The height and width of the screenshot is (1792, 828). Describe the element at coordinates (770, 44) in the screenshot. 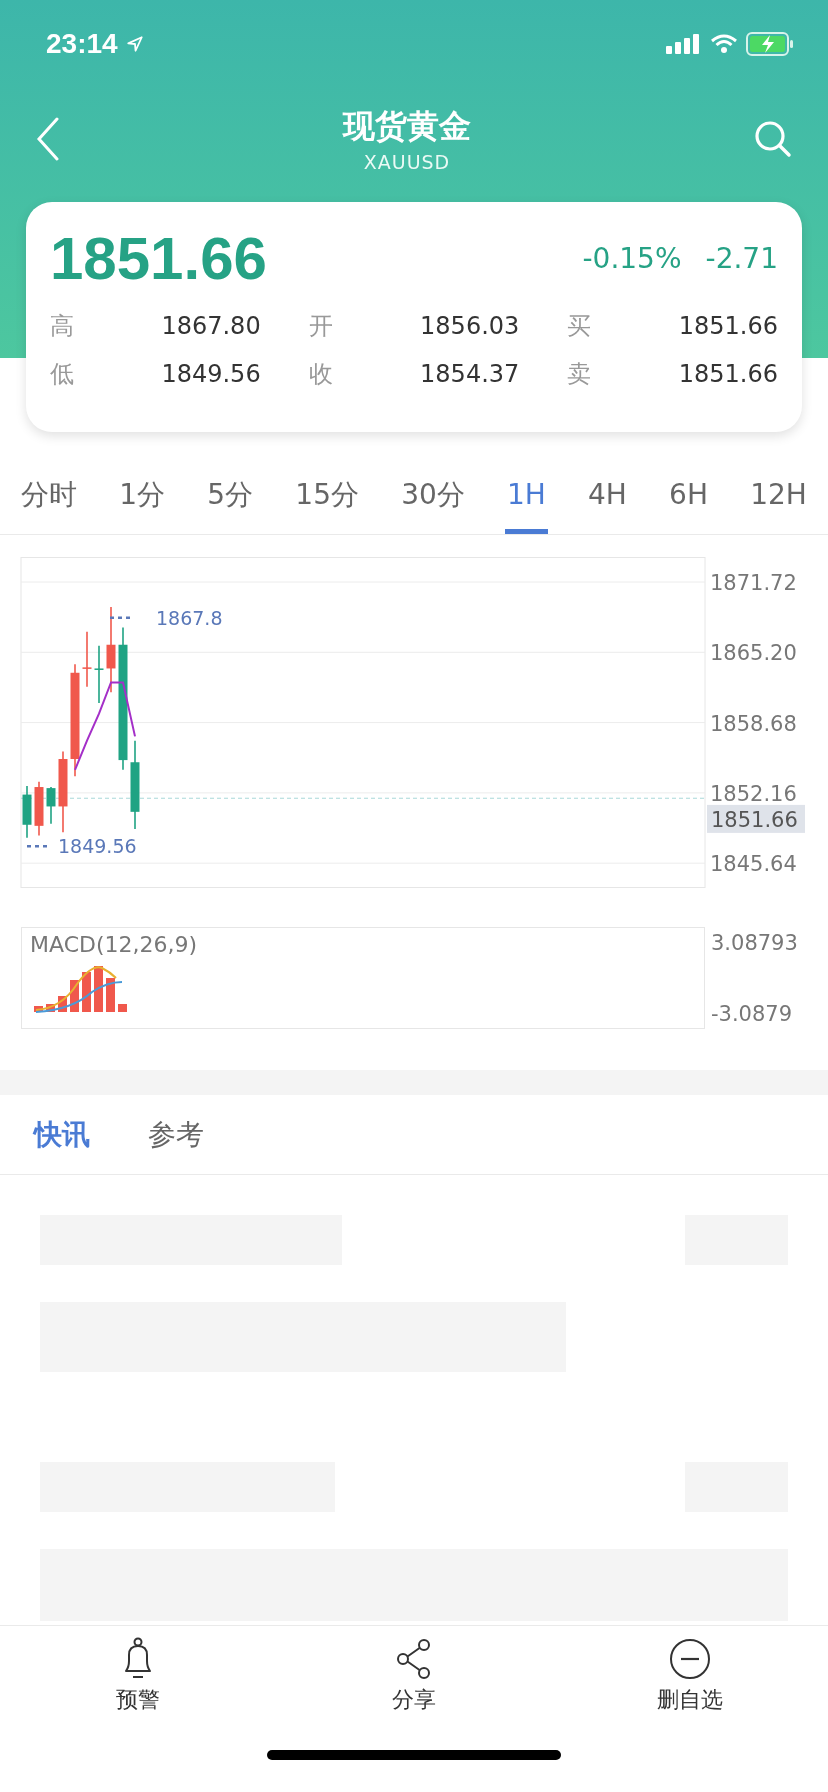

I see `battery-charging-icon` at that location.